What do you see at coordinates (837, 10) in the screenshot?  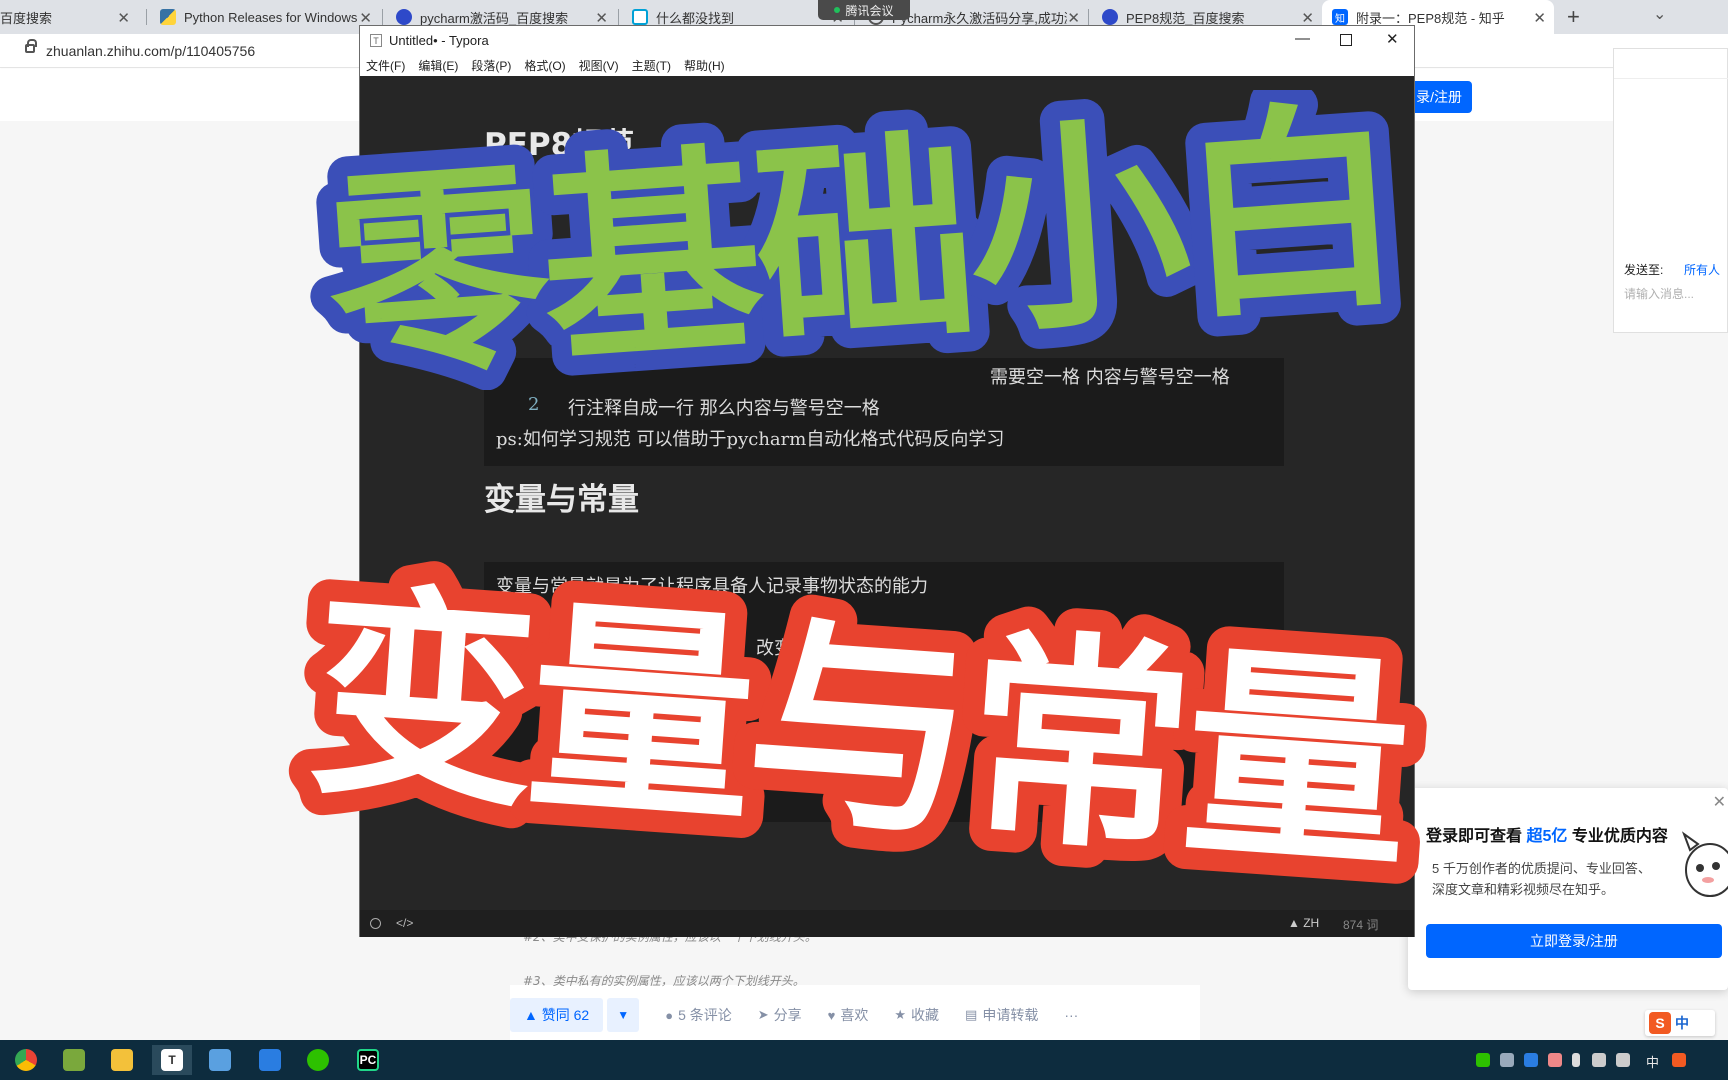 I see `recording-dot-icon` at bounding box center [837, 10].